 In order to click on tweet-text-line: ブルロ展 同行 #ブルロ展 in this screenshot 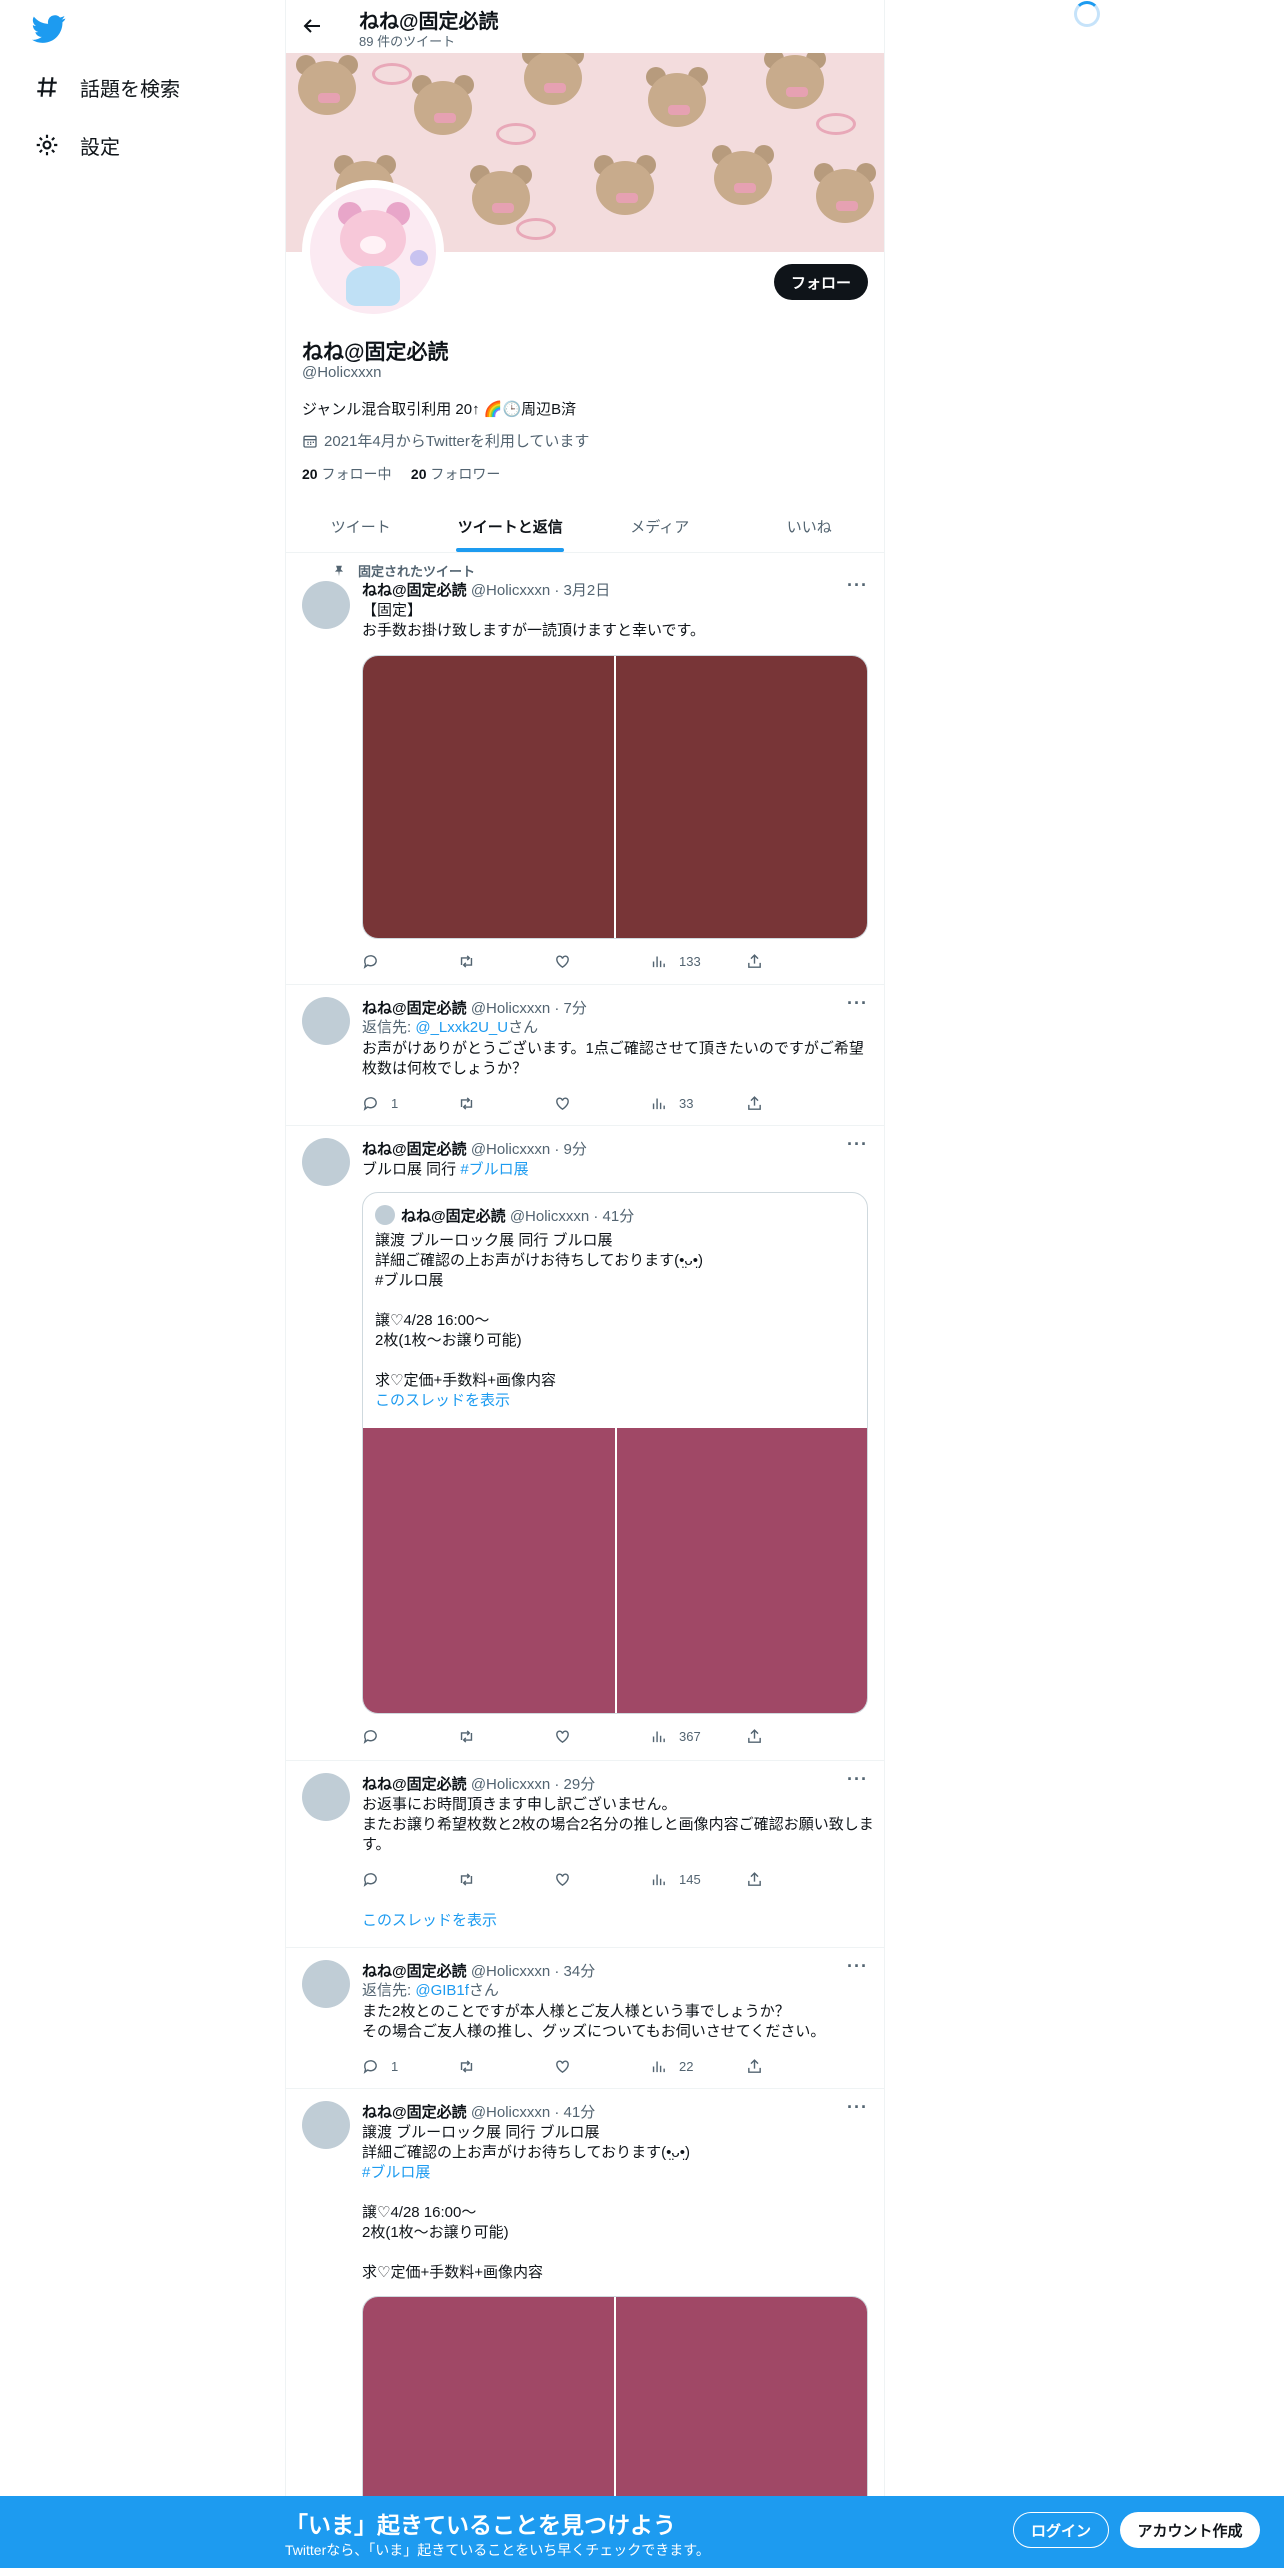, I will do `click(445, 1170)`.